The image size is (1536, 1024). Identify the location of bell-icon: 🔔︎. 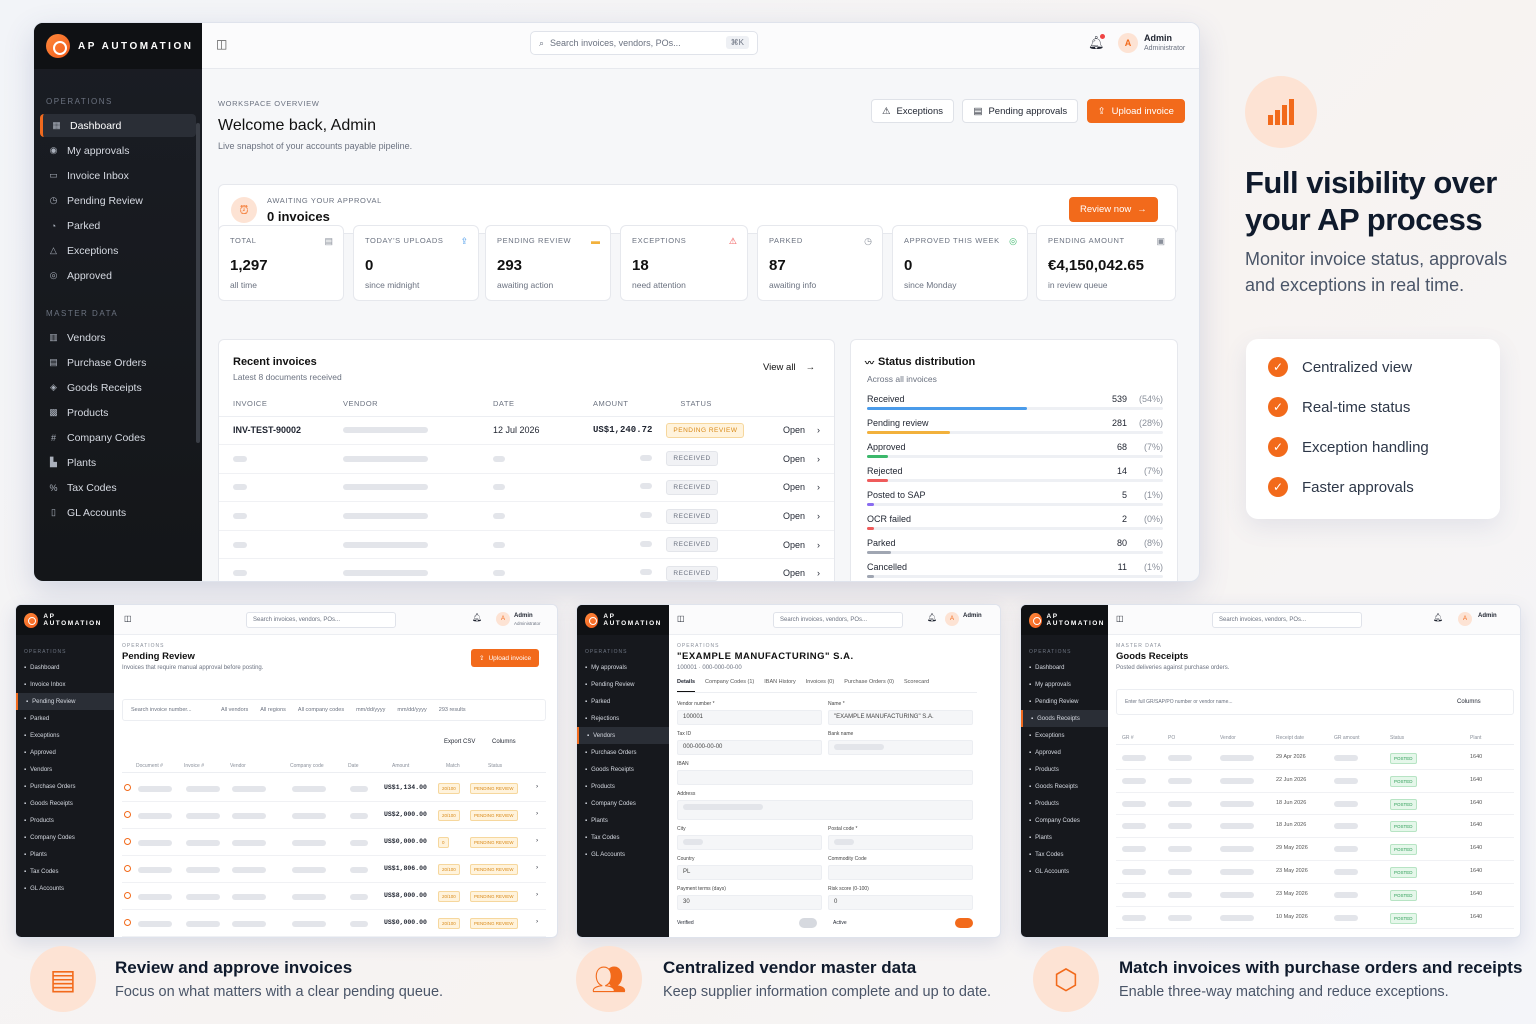
(932, 617).